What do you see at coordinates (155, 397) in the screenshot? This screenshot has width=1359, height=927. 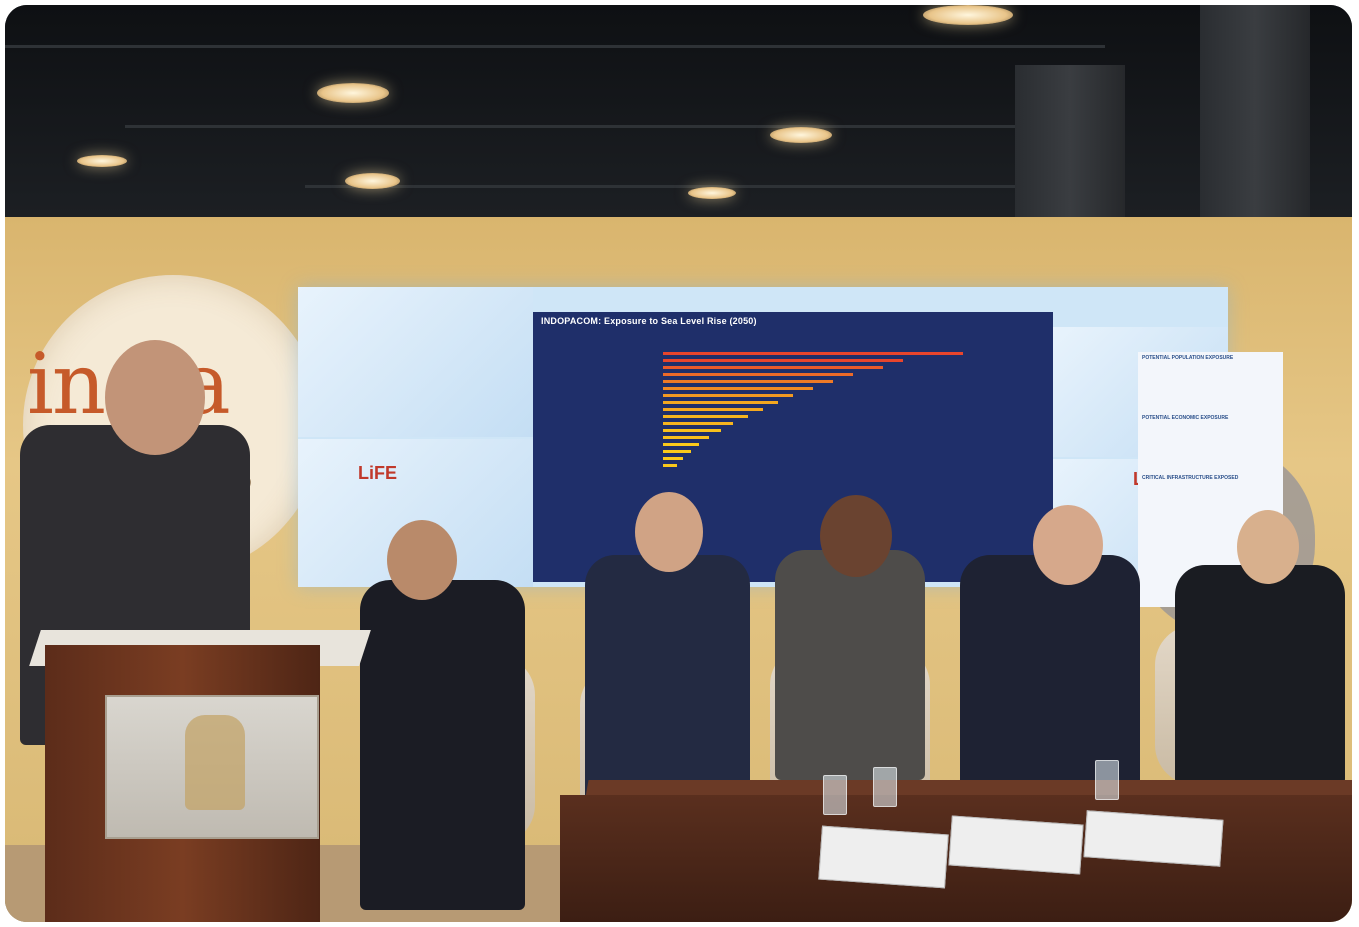 I see `speaker-head` at bounding box center [155, 397].